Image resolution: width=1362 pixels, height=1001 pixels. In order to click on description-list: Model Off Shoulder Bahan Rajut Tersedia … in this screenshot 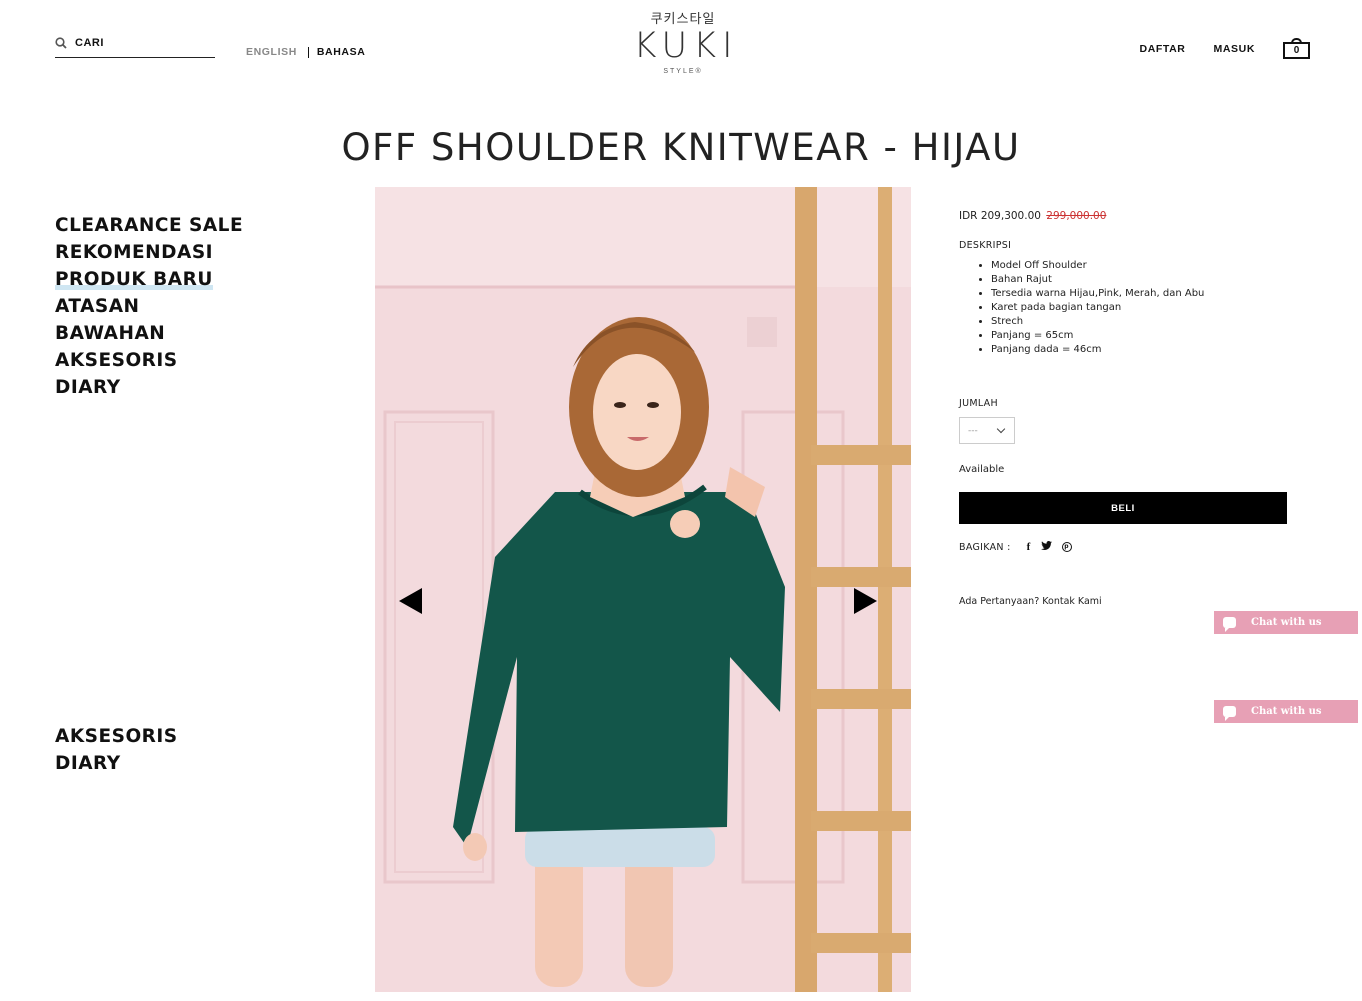, I will do `click(1124, 308)`.